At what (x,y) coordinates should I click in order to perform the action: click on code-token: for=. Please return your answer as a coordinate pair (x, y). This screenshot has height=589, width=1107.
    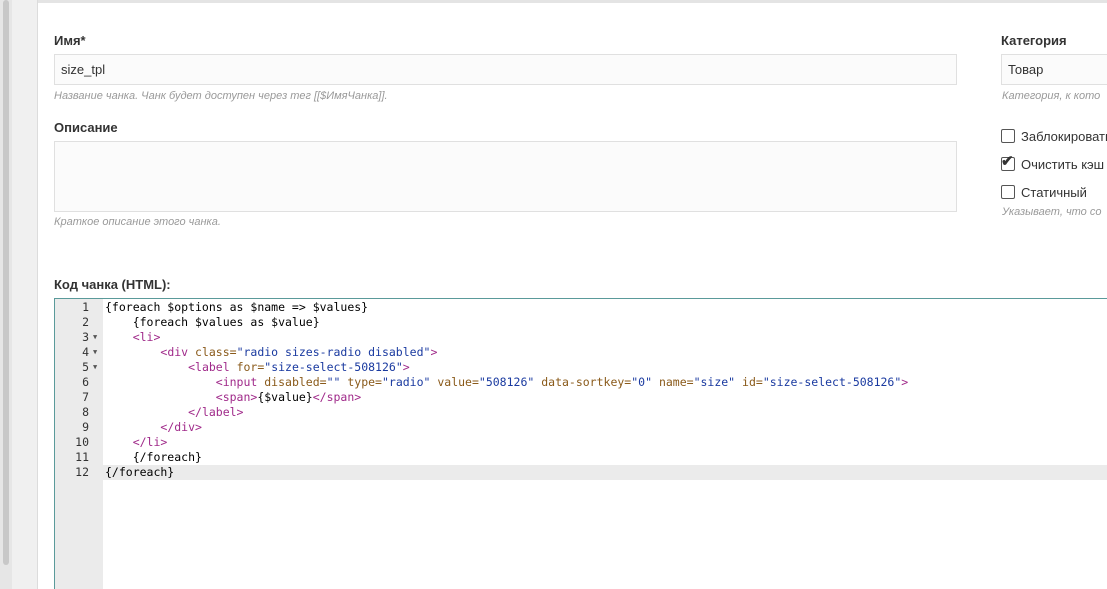
    Looking at the image, I should click on (250, 367).